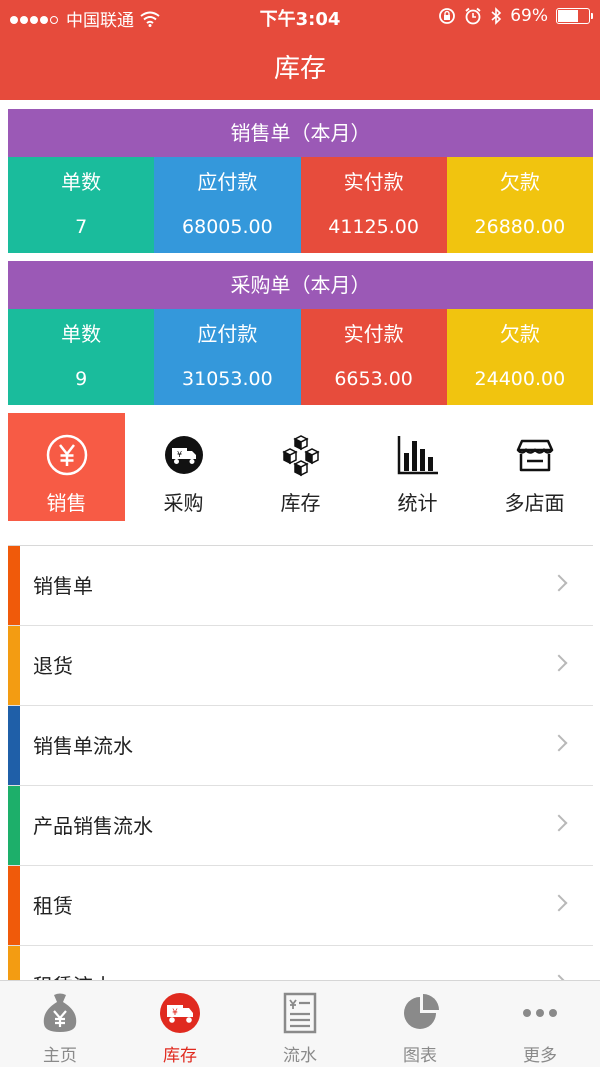 This screenshot has height=1067, width=600. What do you see at coordinates (534, 455) in the screenshot?
I see `store-icon` at bounding box center [534, 455].